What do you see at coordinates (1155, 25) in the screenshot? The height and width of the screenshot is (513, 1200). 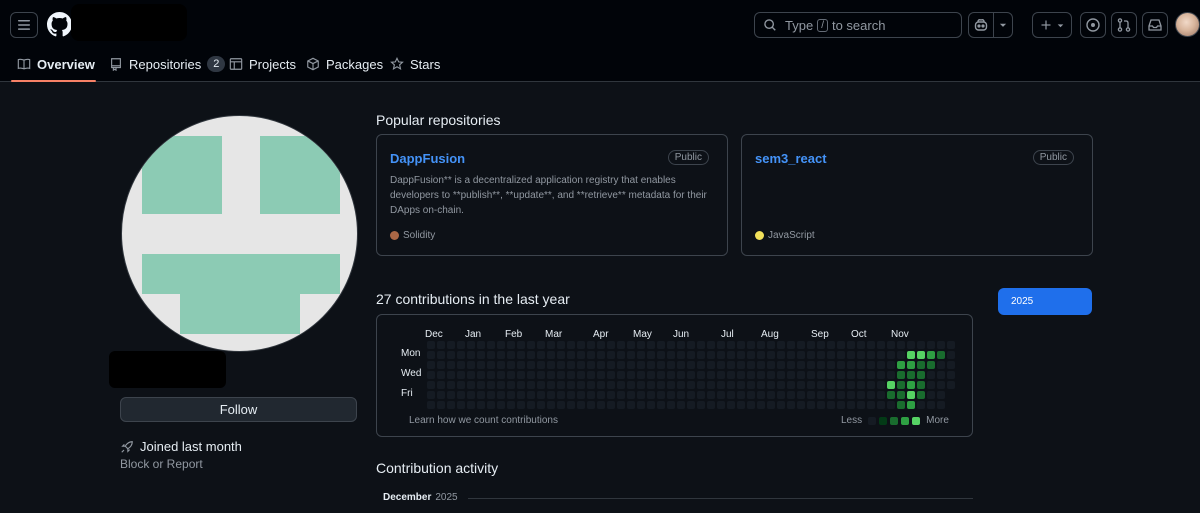 I see `inbox-button` at bounding box center [1155, 25].